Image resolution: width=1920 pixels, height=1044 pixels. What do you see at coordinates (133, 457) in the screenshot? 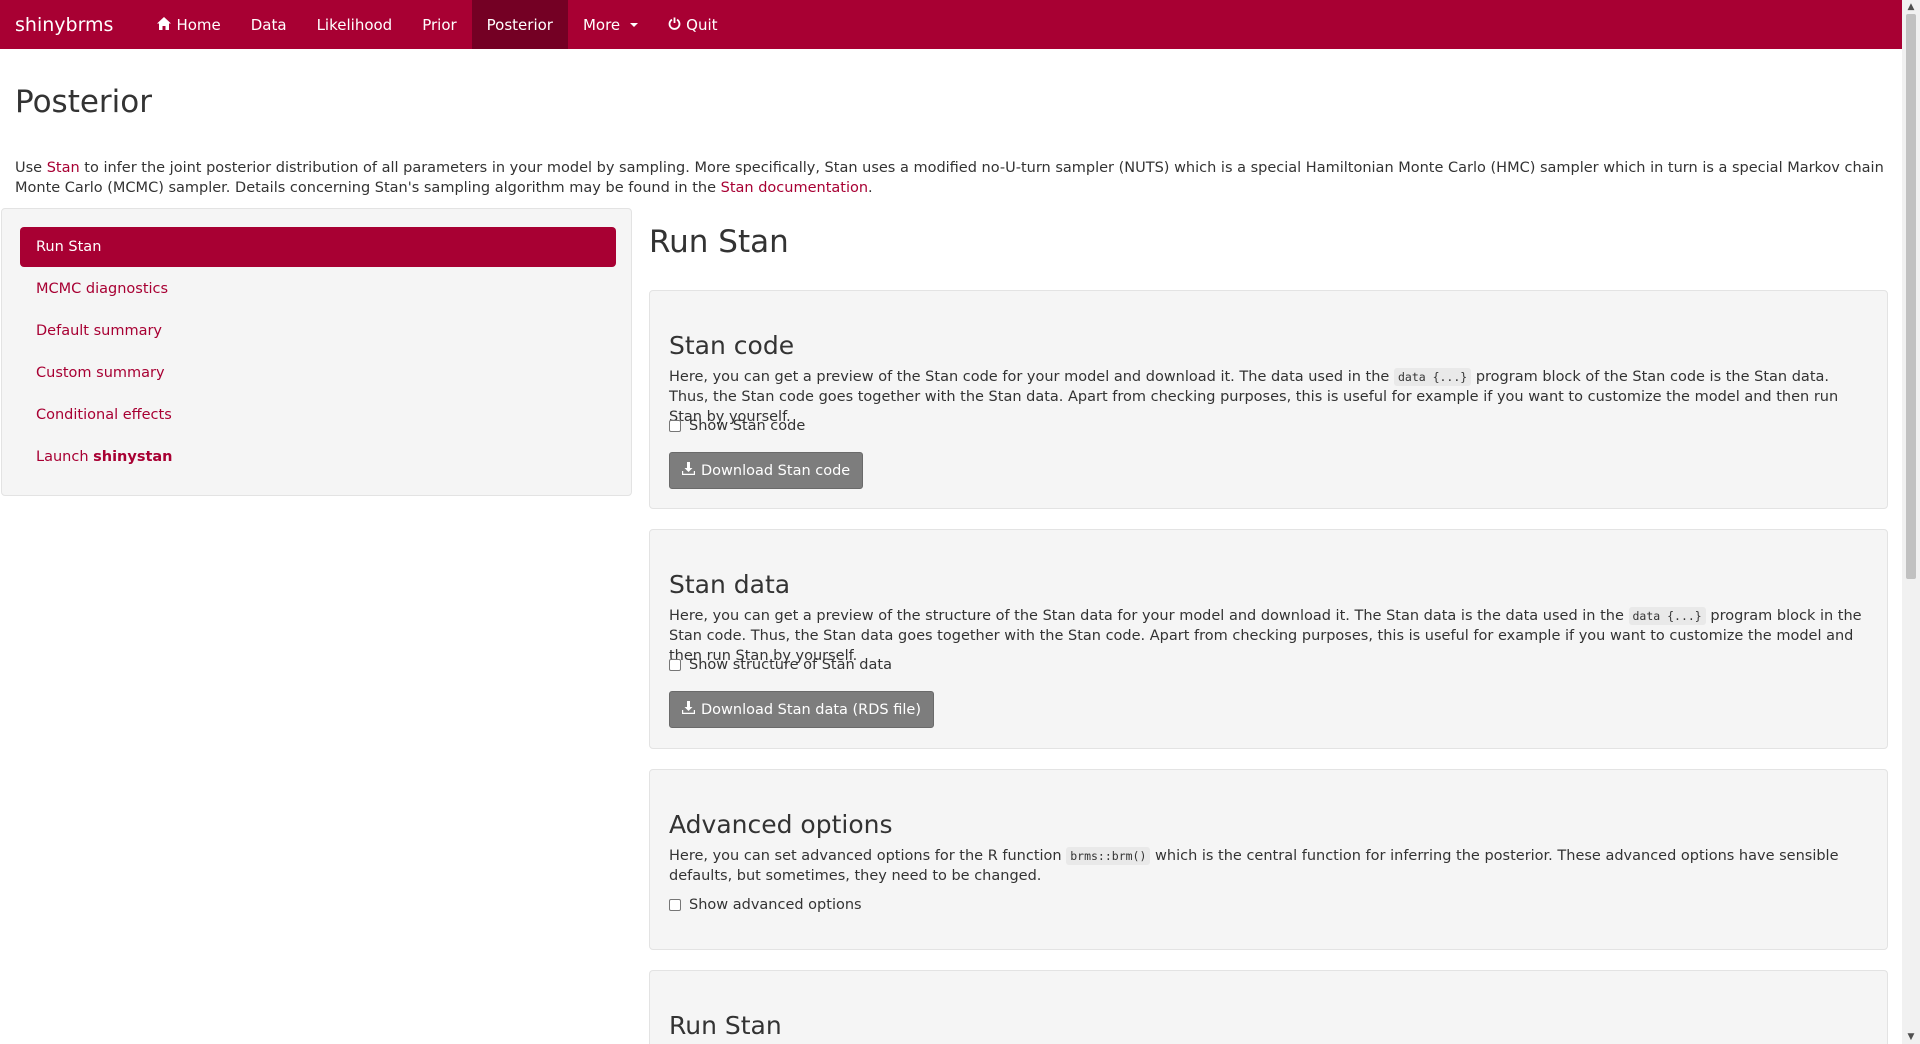
I see `shinystan-label: shinystan` at bounding box center [133, 457].